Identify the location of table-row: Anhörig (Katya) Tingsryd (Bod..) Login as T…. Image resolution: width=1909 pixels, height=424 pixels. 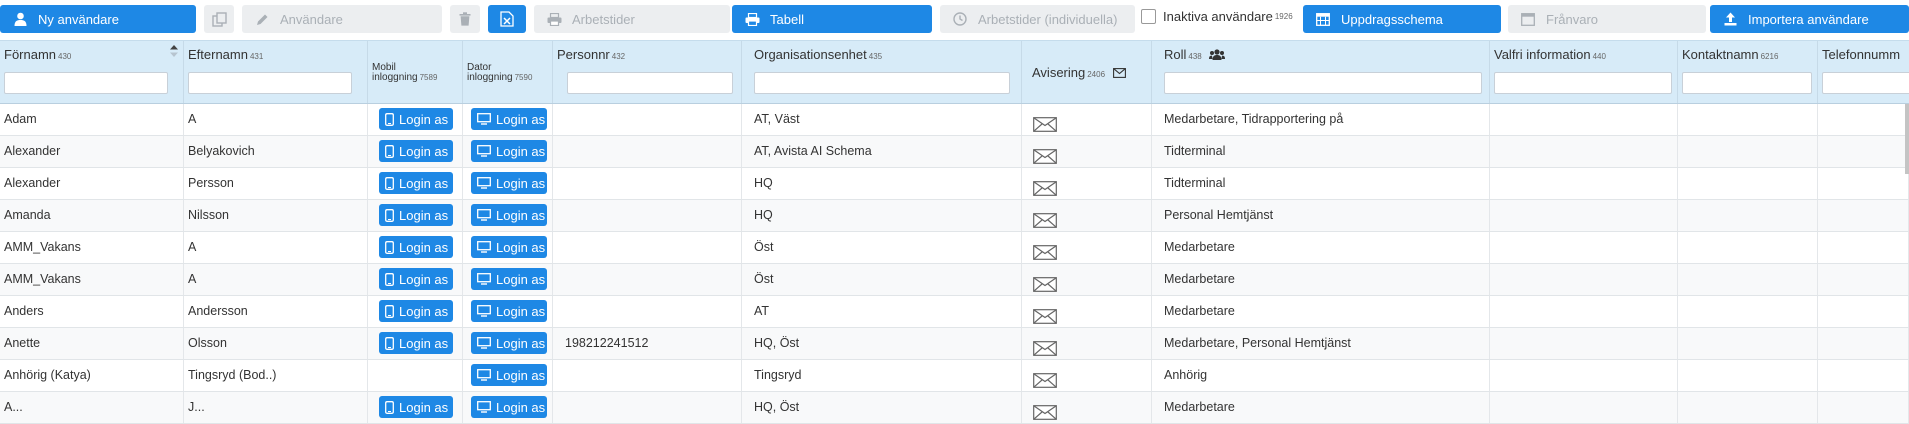
(954, 376).